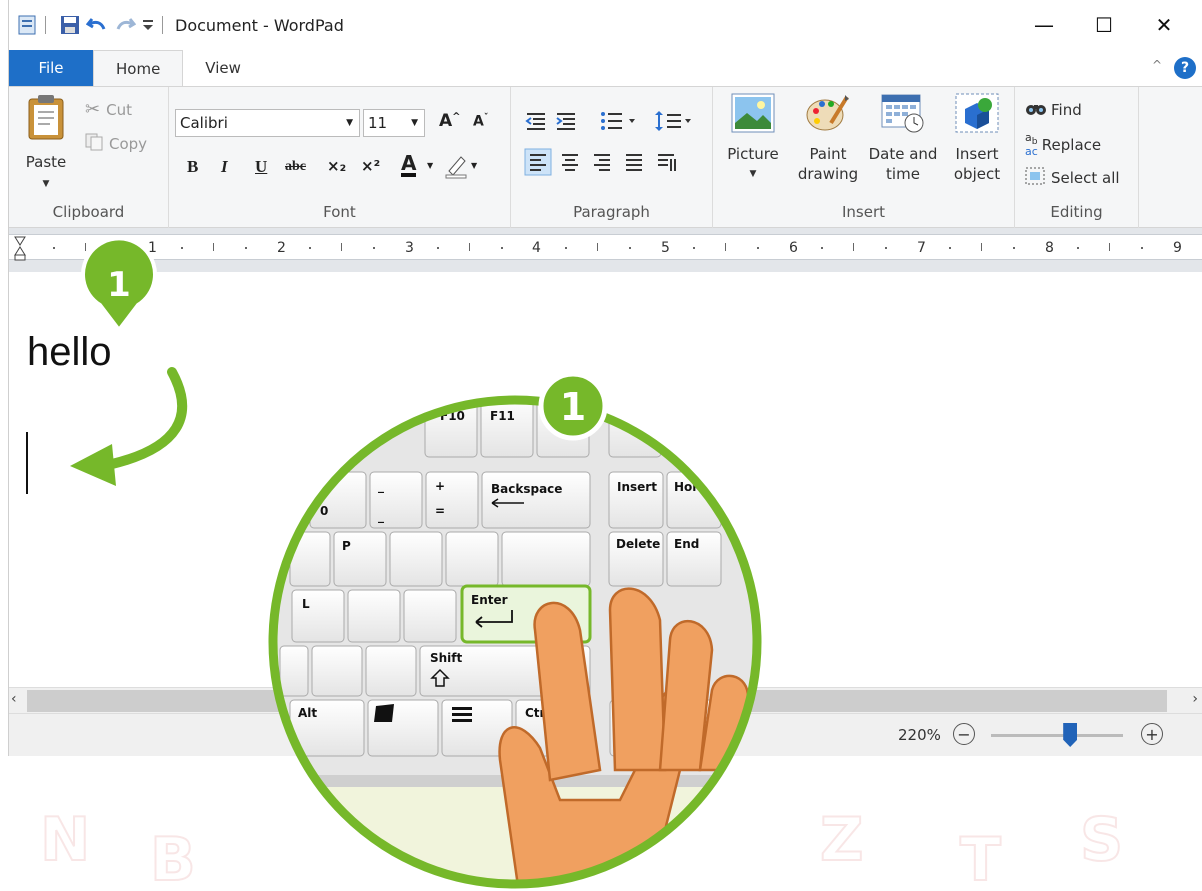 This screenshot has height=891, width=1202. Describe the element at coordinates (535, 121) in the screenshot. I see `decrease-indent-icon` at that location.